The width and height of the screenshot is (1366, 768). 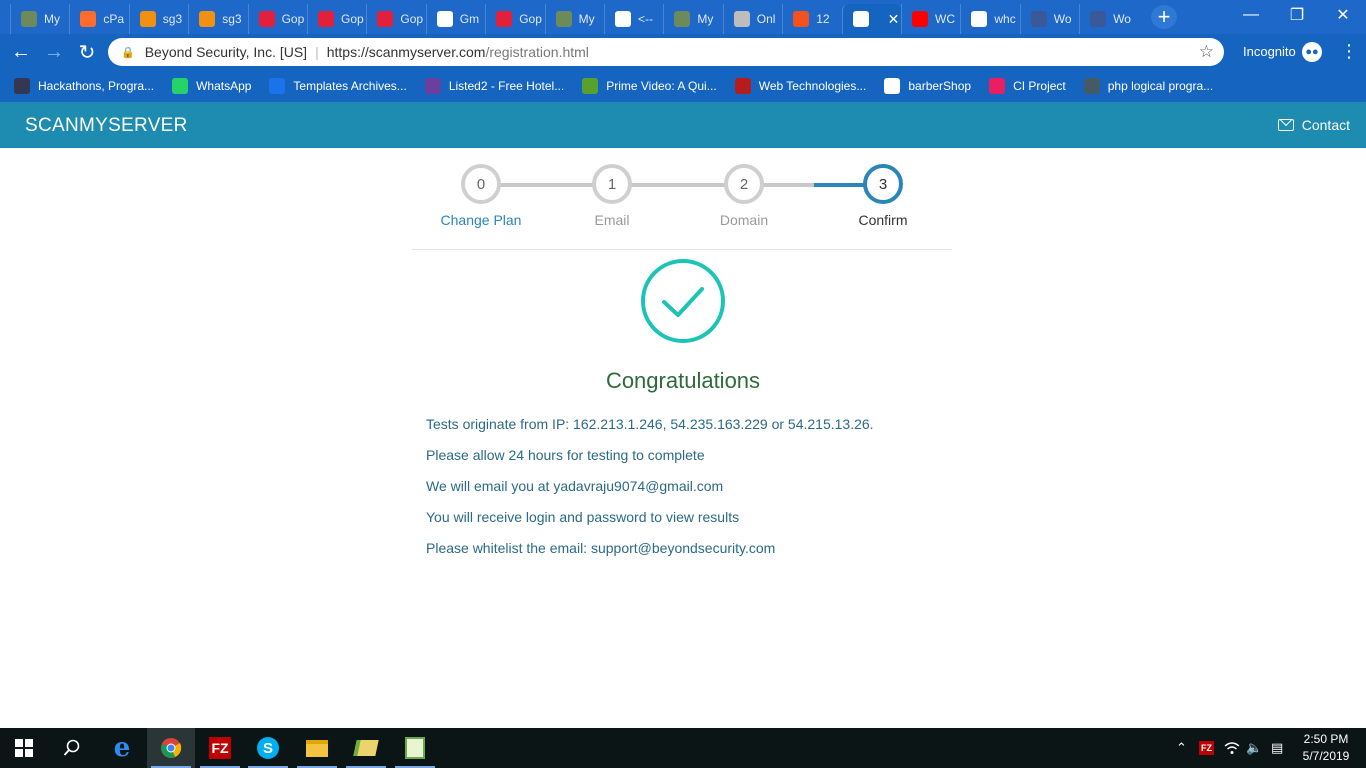 What do you see at coordinates (683, 380) in the screenshot?
I see `page-title: Congratulations` at bounding box center [683, 380].